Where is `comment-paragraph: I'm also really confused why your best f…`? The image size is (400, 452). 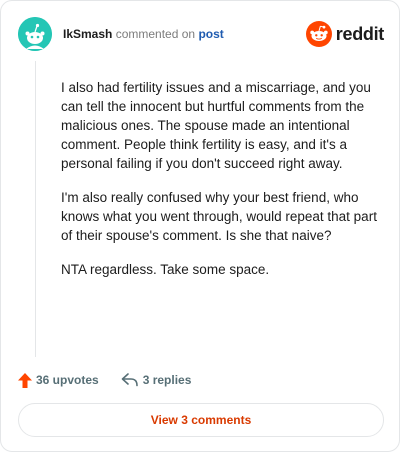 comment-paragraph: I'm also really confused why your best f… is located at coordinates (219, 216).